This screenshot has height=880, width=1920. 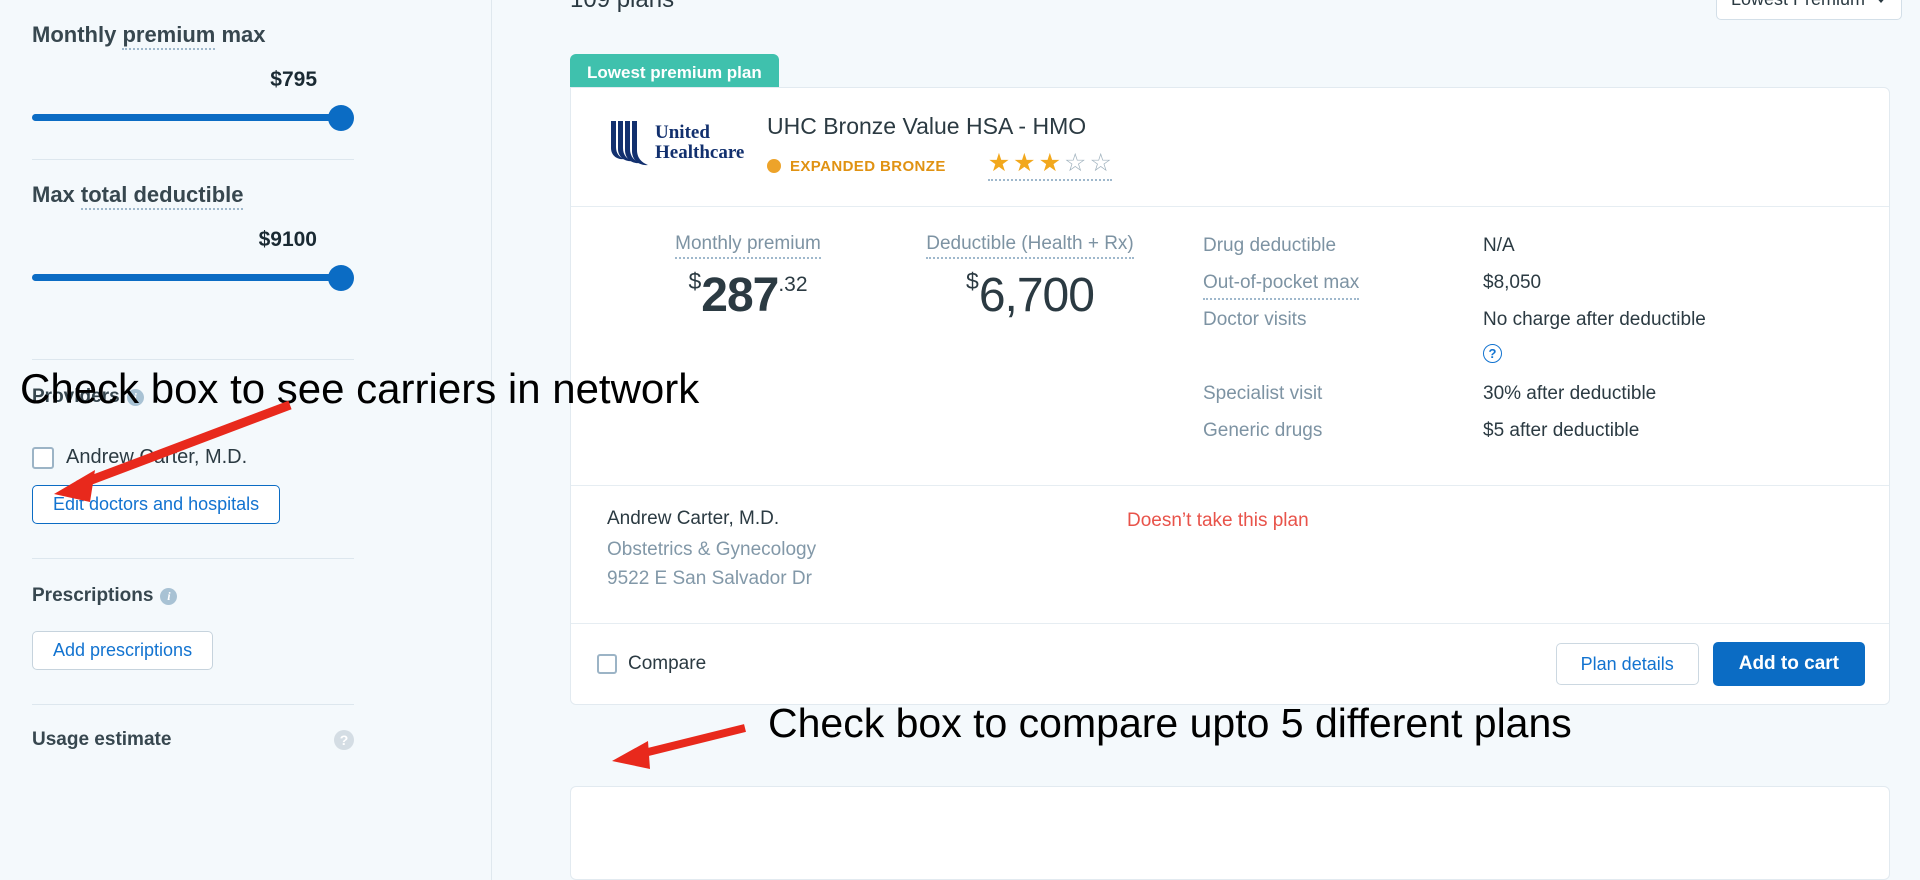 I want to click on plan-card-footer: Compare Plan details Add to cart, so click(x=1230, y=663).